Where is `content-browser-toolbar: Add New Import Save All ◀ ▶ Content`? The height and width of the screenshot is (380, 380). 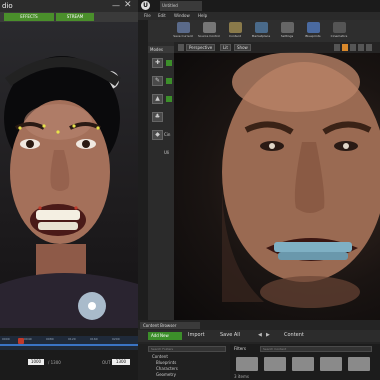
content-browser-toolbar: Add New Import Save All ◀ ▶ Content is located at coordinates (259, 336).